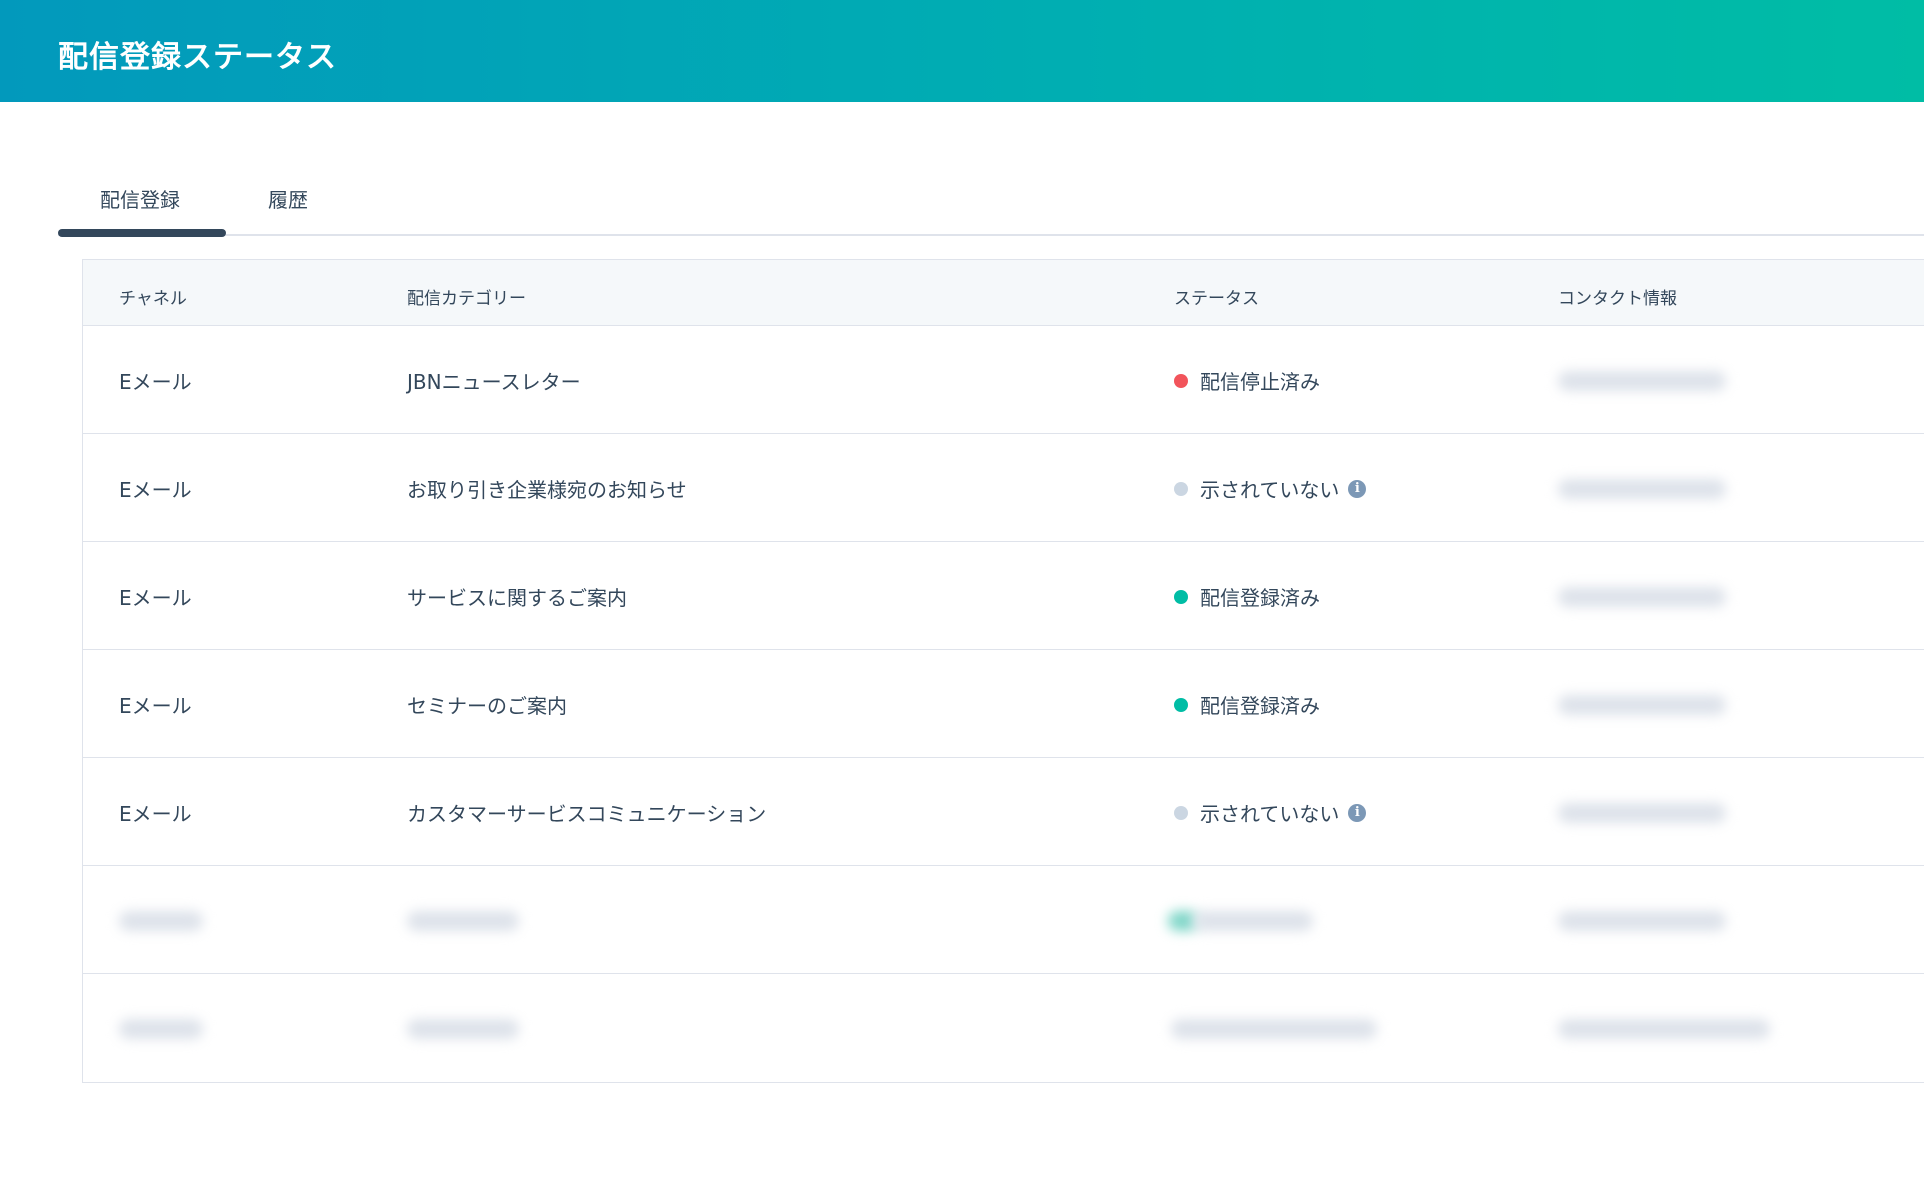  What do you see at coordinates (1617, 299) in the screenshot?
I see `column-header-contact: コンタクト情報` at bounding box center [1617, 299].